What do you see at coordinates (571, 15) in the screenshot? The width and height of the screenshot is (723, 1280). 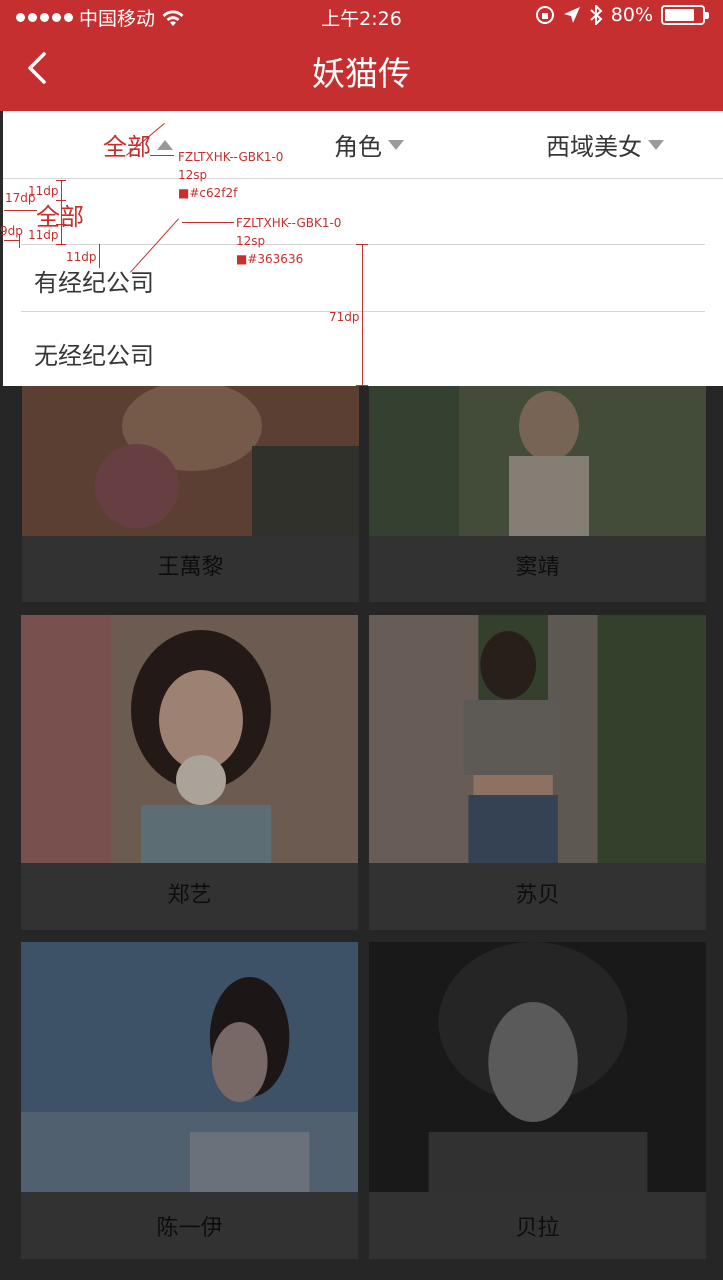 I see `location-icon` at bounding box center [571, 15].